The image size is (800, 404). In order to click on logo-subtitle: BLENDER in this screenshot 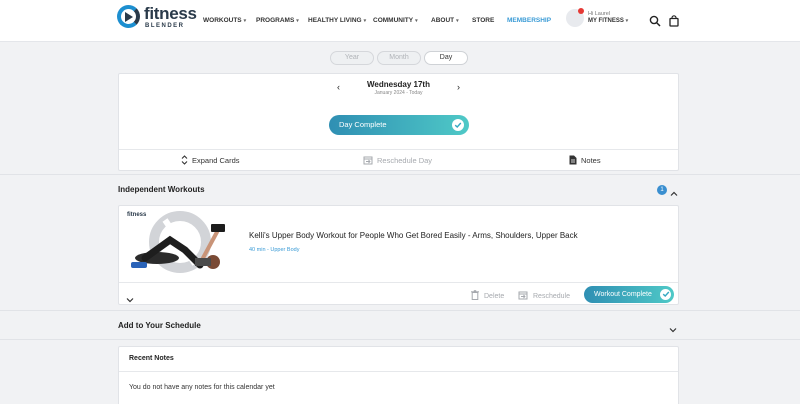, I will do `click(165, 26)`.